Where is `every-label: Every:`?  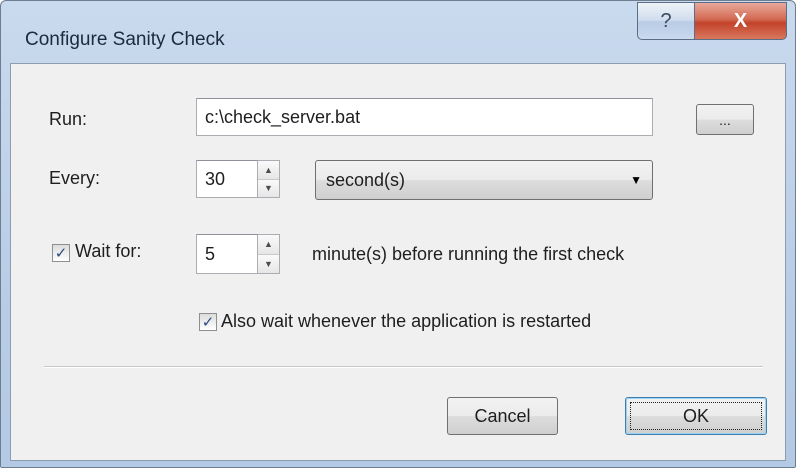
every-label: Every: is located at coordinates (75, 178).